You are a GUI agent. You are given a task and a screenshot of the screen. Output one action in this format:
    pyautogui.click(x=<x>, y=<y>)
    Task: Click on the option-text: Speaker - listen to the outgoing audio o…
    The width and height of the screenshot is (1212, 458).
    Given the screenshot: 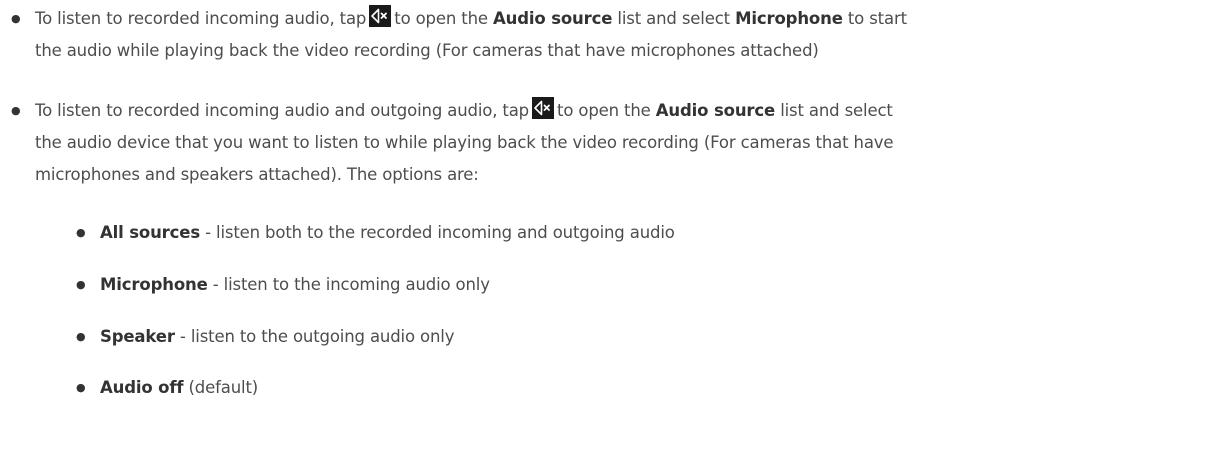 What is the action you would take?
    pyautogui.click(x=277, y=337)
    